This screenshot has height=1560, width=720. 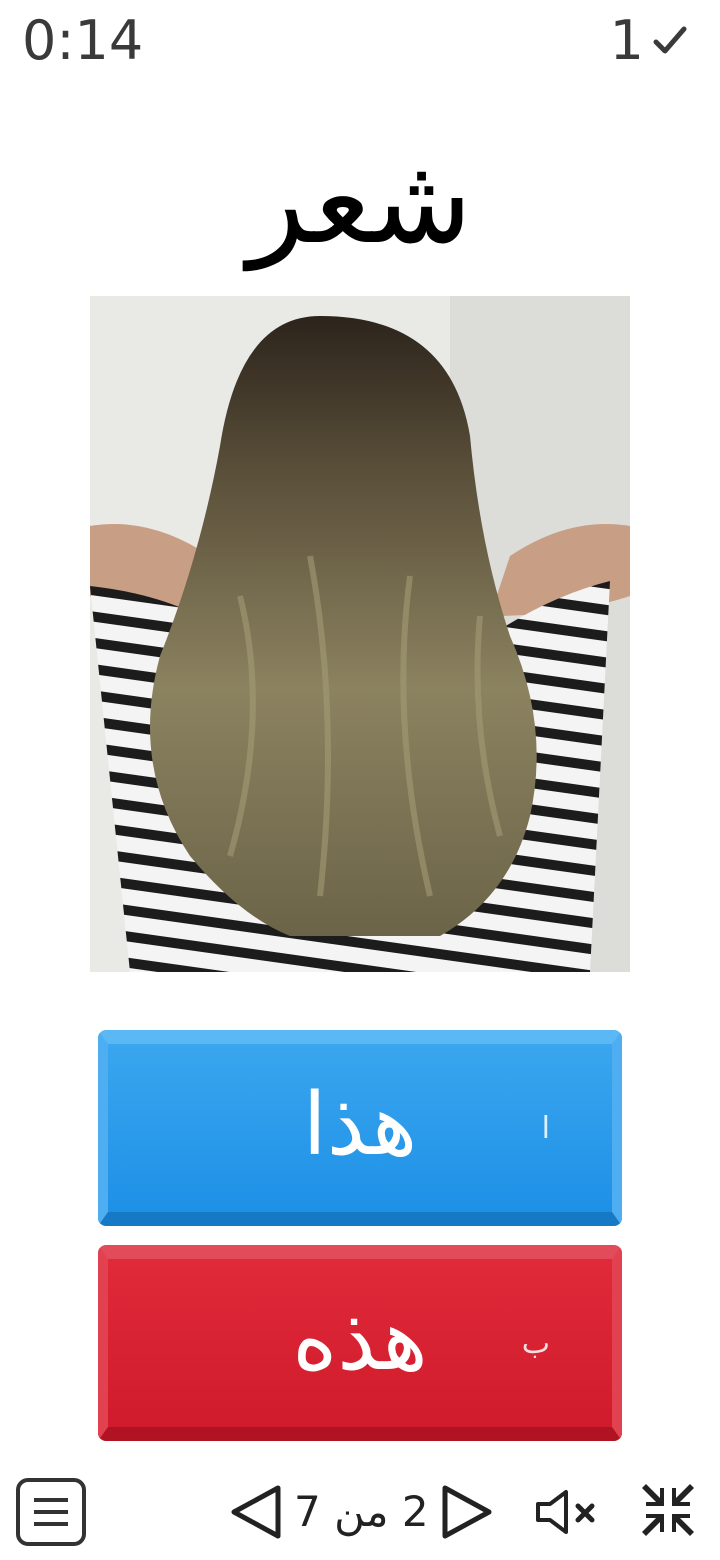 I want to click on speaker-muted-icon, so click(x=565, y=1512).